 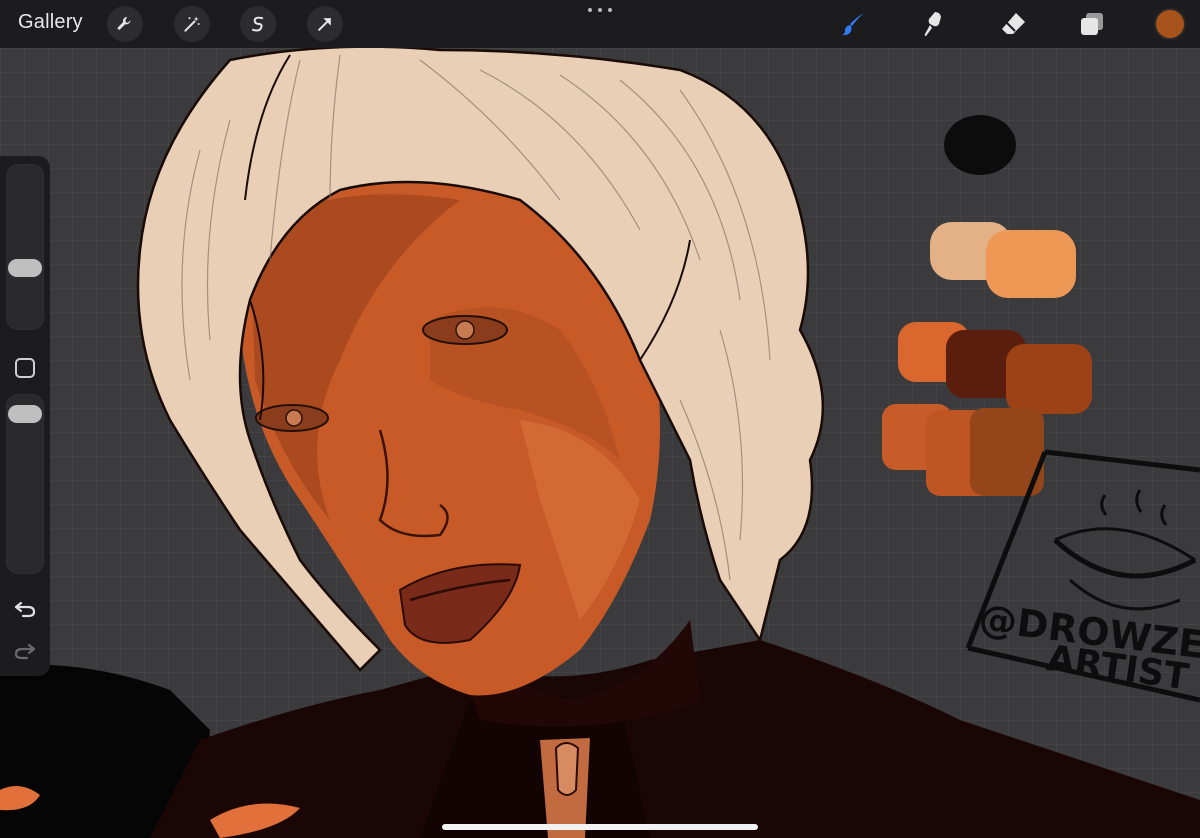 What do you see at coordinates (25, 247) in the screenshot?
I see `brush-size-slider` at bounding box center [25, 247].